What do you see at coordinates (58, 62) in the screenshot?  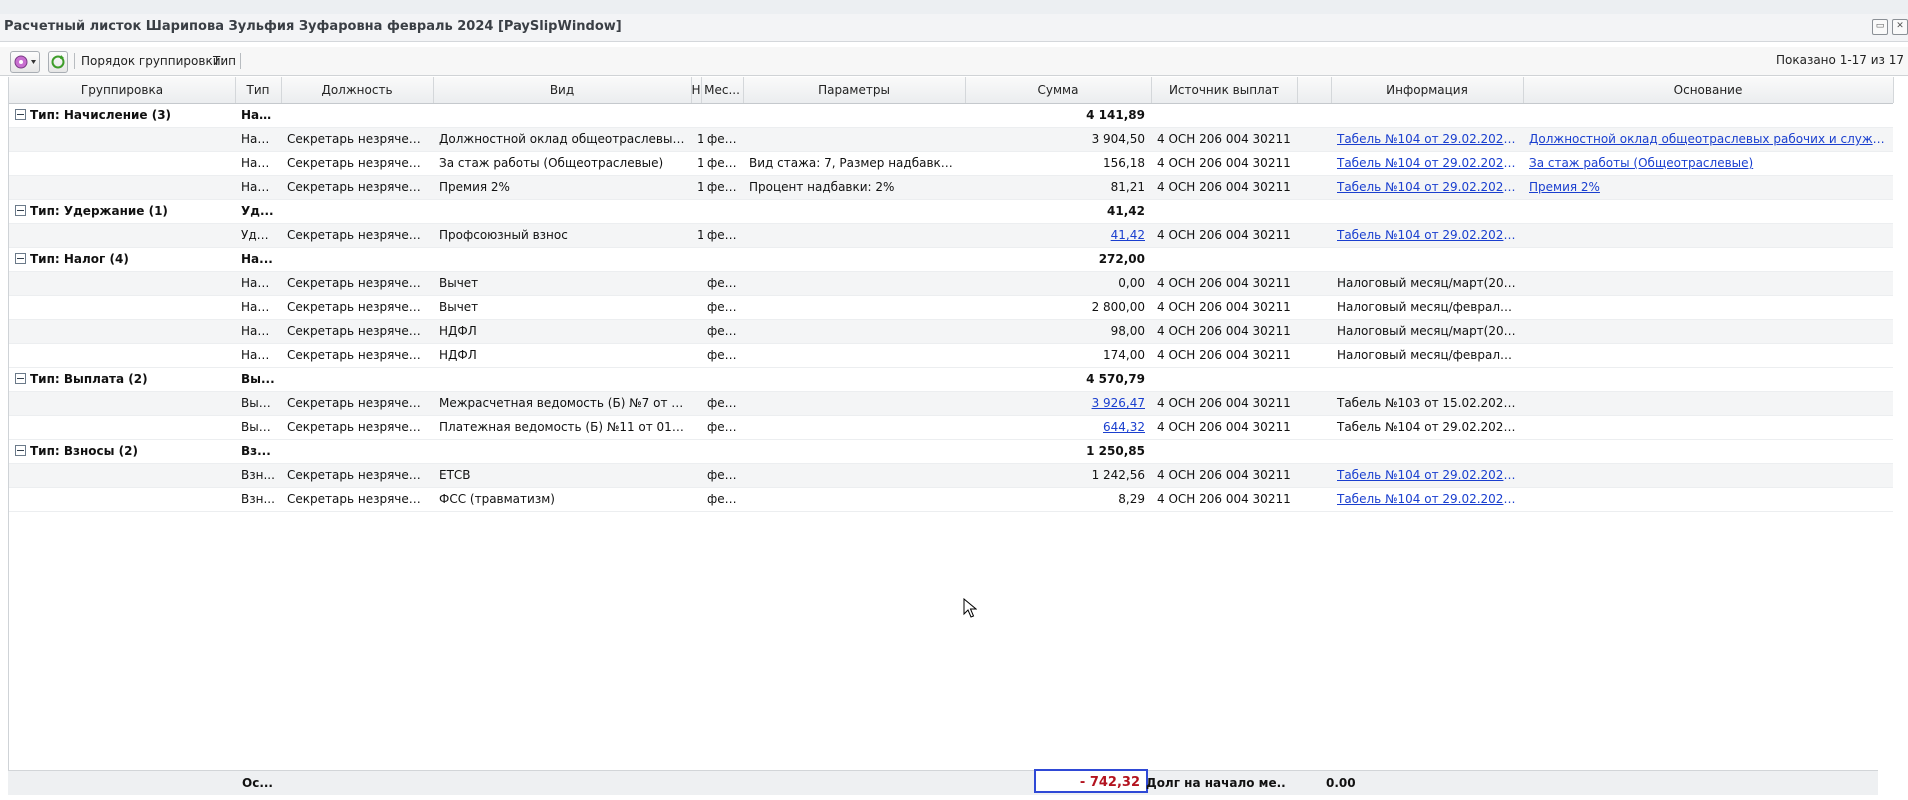 I see `refresh-button` at bounding box center [58, 62].